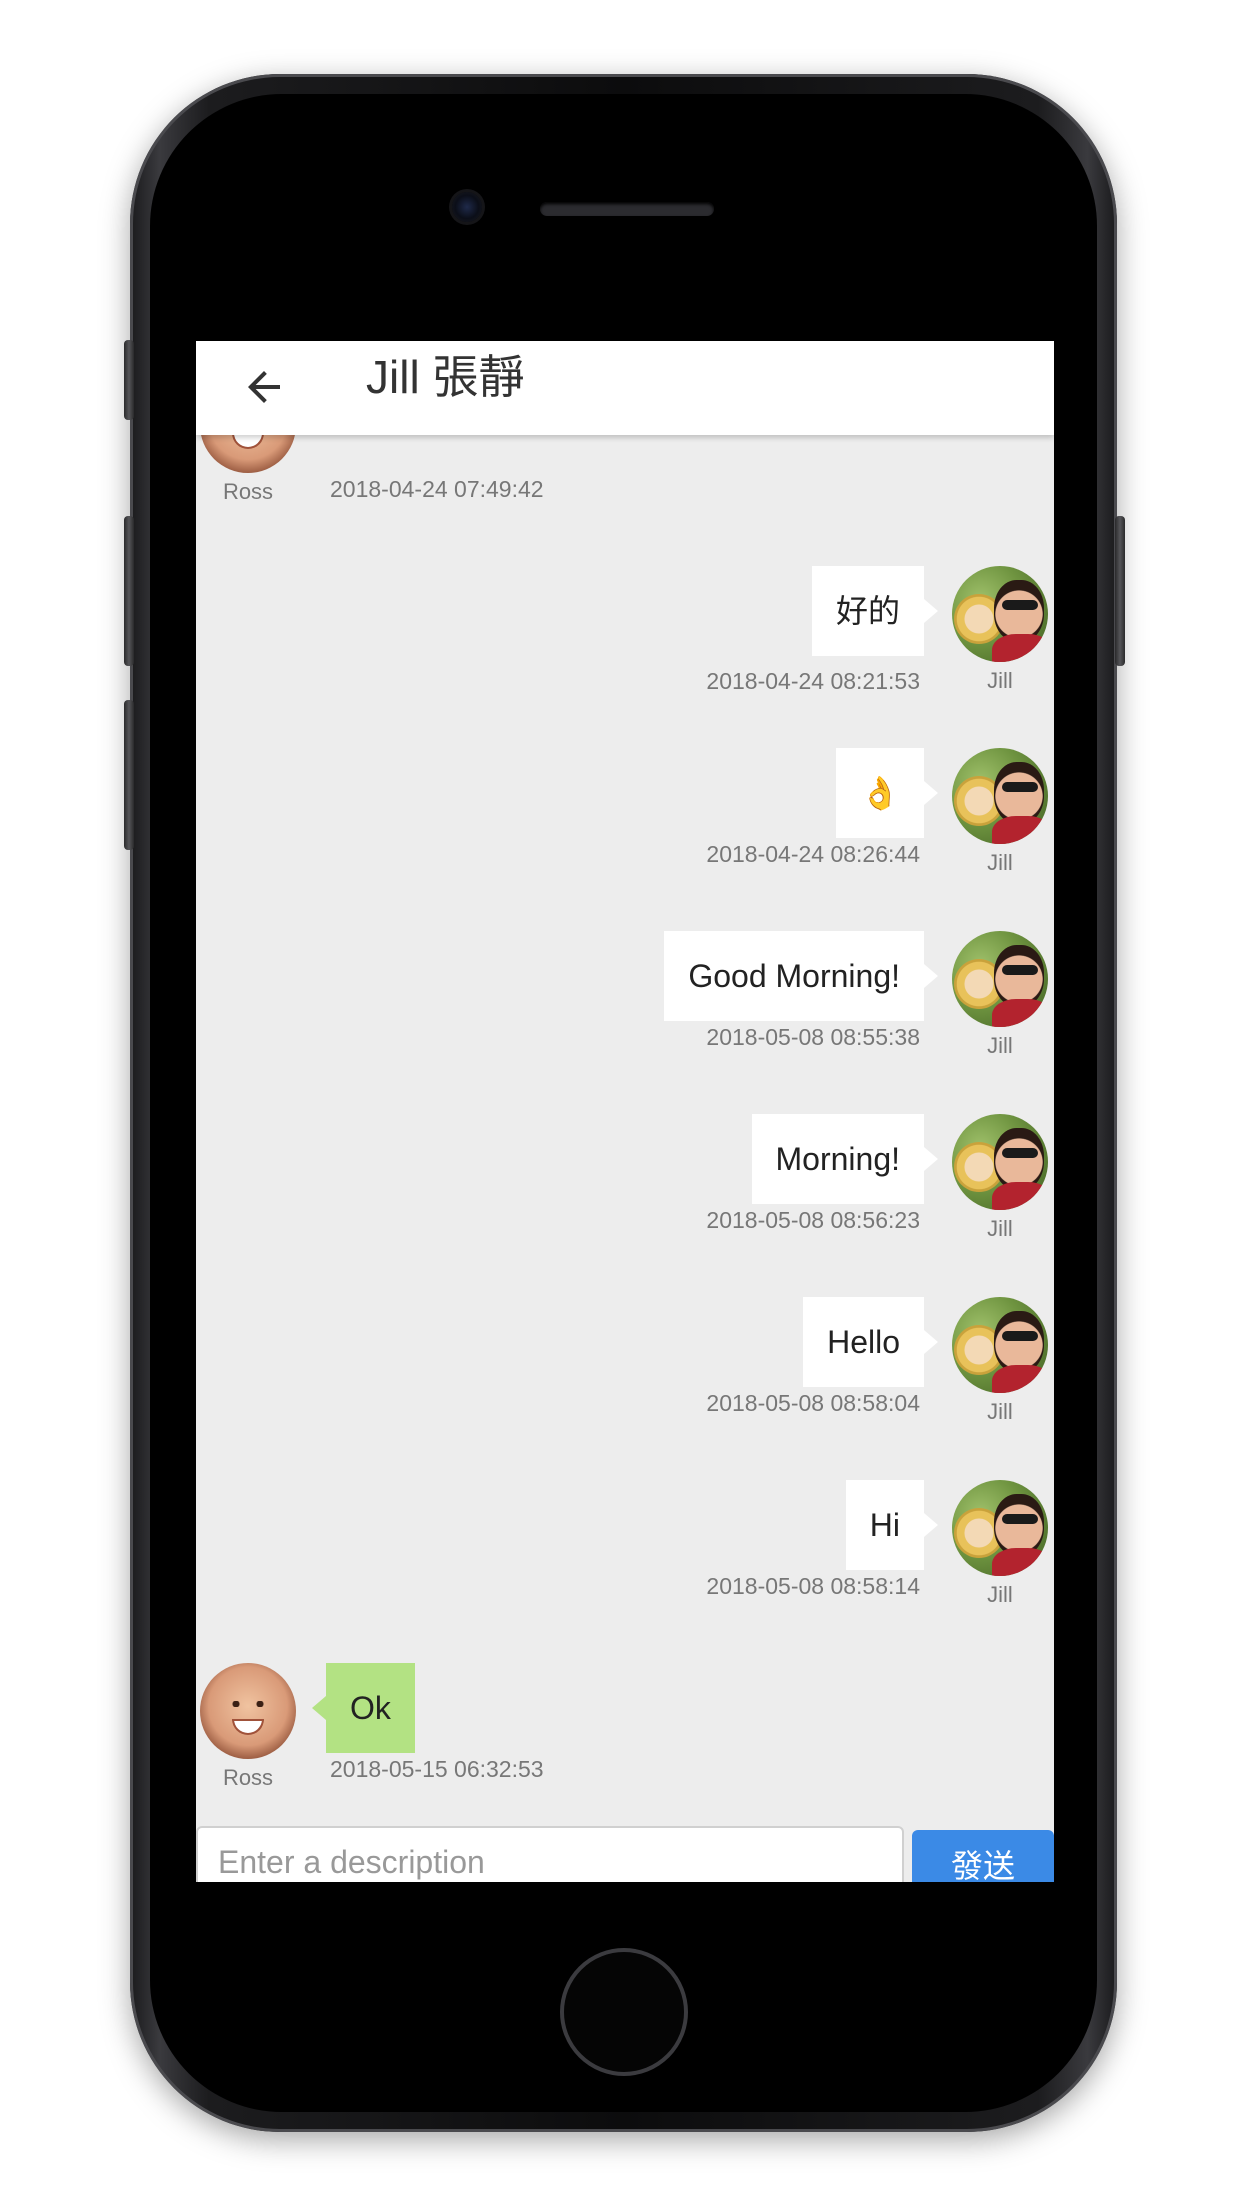 The height and width of the screenshot is (2208, 1242). What do you see at coordinates (264, 387) in the screenshot?
I see `arrow-left-icon` at bounding box center [264, 387].